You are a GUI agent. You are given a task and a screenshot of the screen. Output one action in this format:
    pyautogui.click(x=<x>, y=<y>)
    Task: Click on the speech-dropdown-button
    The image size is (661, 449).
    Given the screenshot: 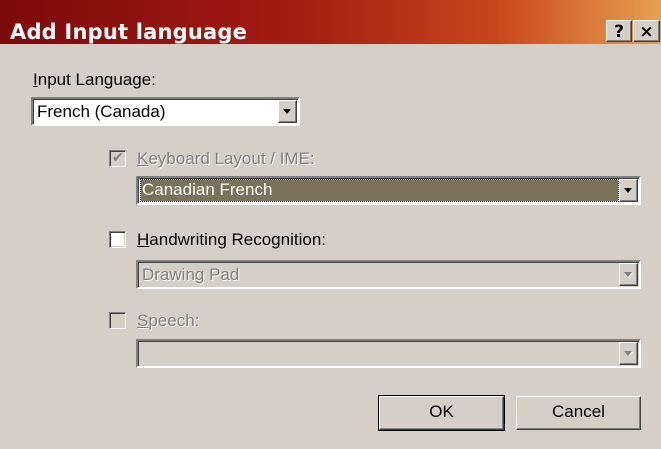 What is the action you would take?
    pyautogui.click(x=628, y=353)
    